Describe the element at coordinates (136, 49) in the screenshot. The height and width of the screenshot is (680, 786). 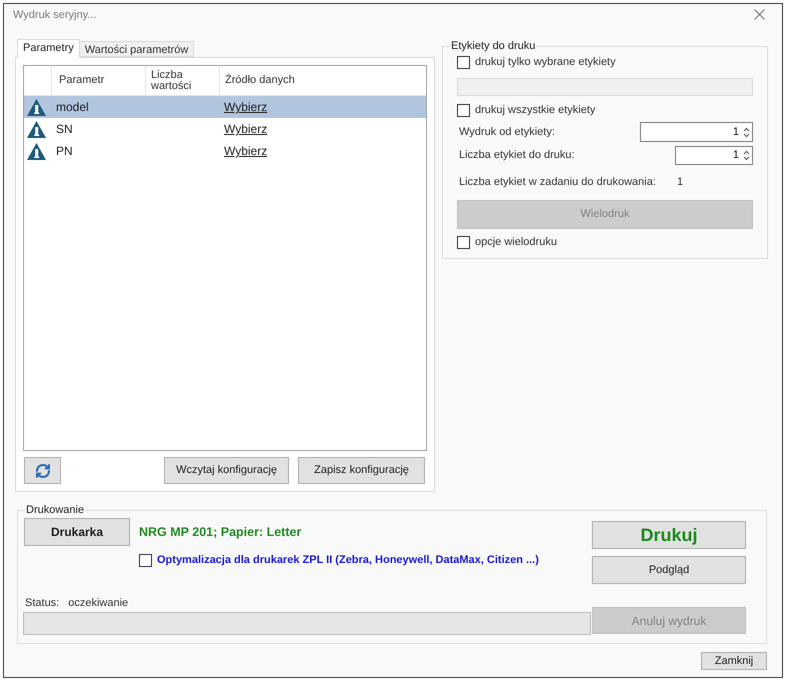
I see `tab: Wartości parametrów` at that location.